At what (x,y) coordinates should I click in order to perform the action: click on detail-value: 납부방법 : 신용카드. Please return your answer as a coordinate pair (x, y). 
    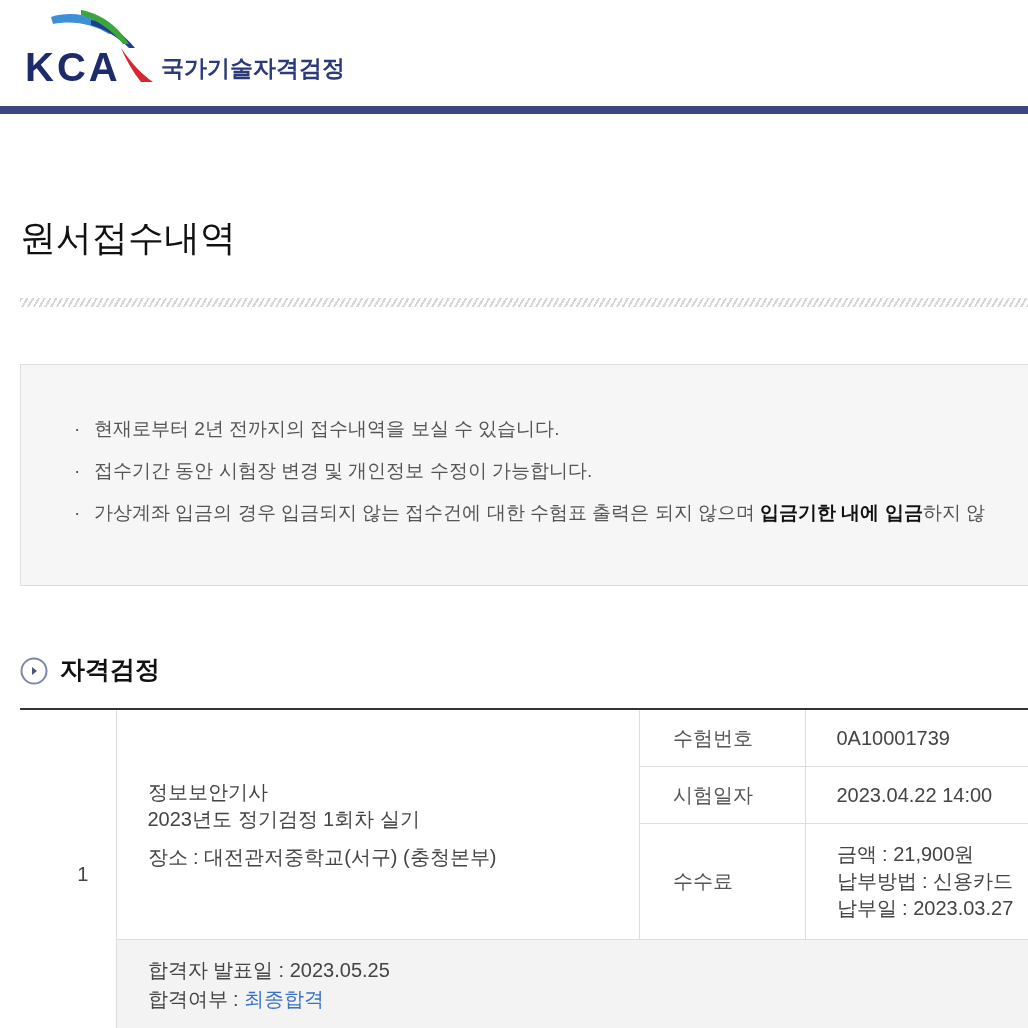
    Looking at the image, I should click on (925, 881).